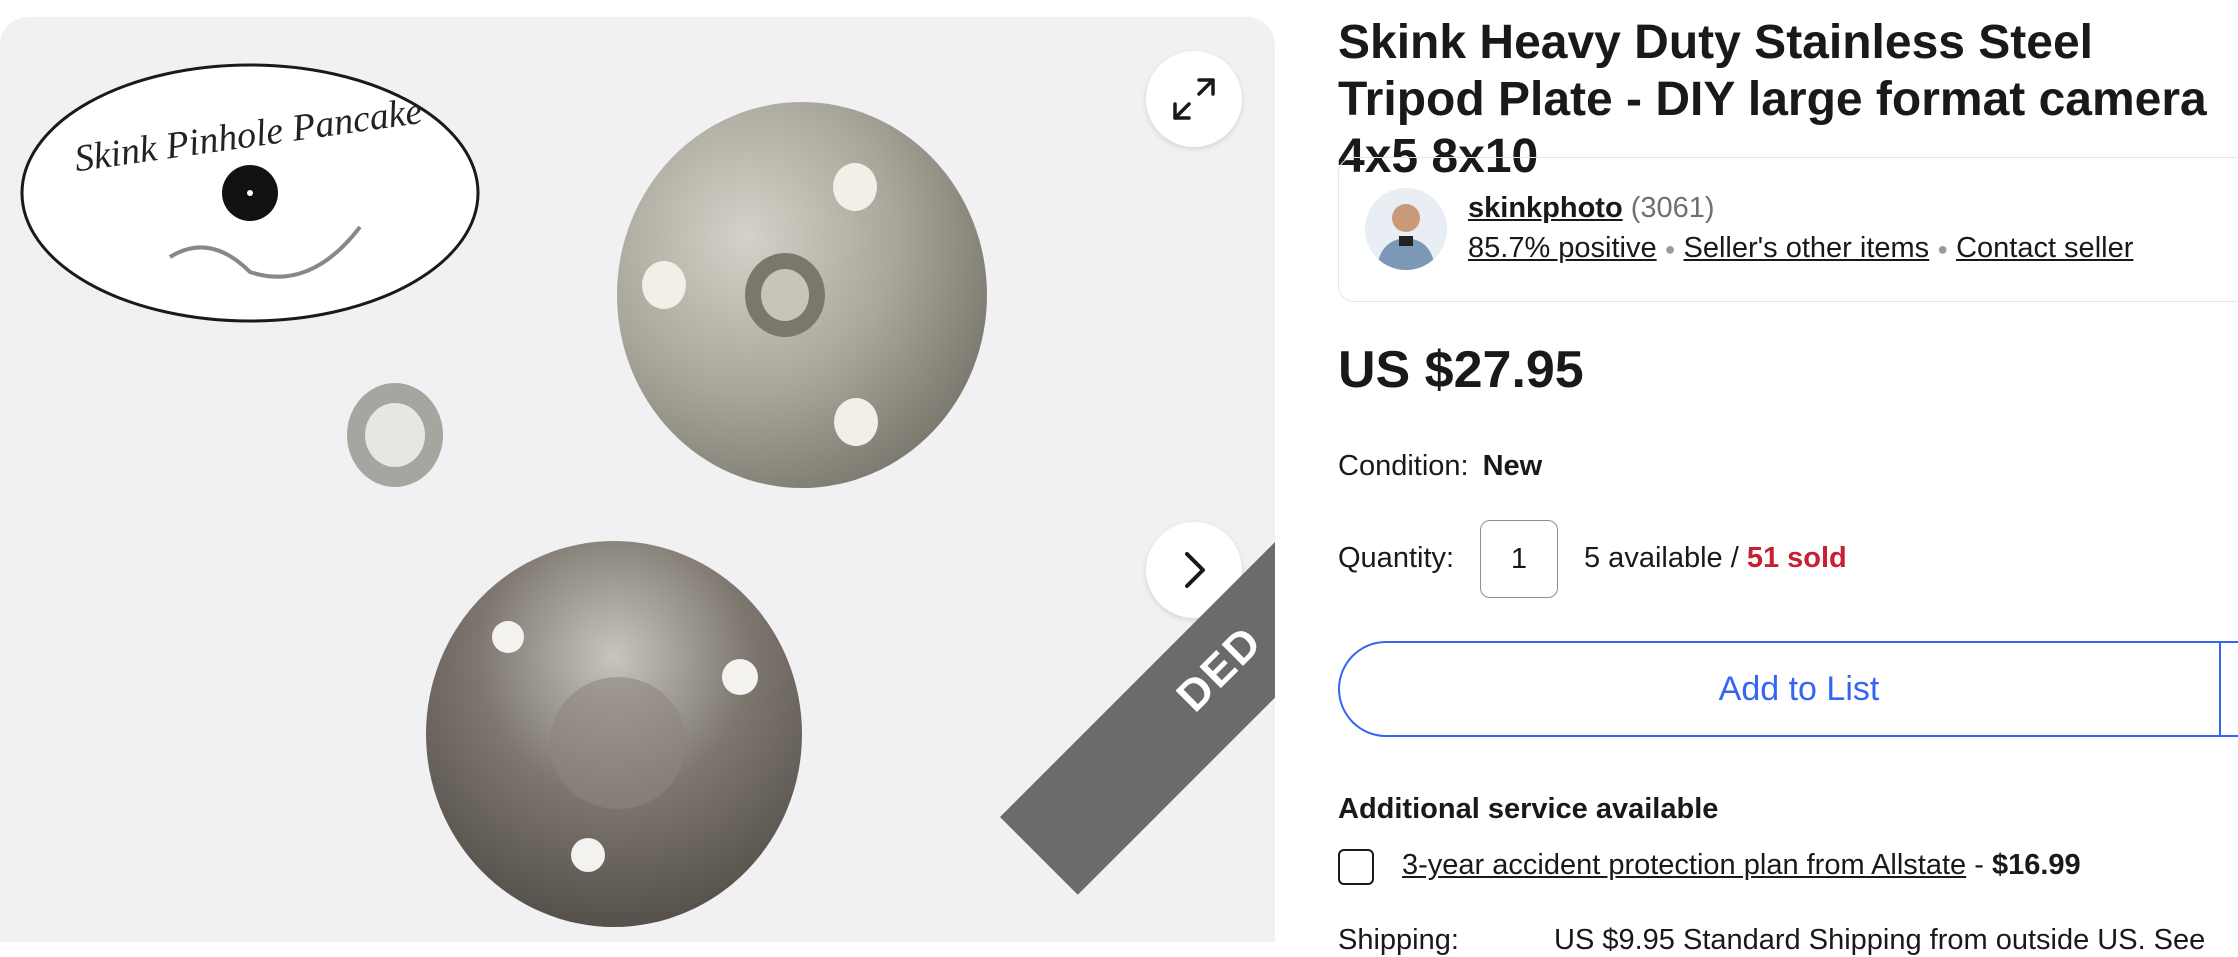 The image size is (2238, 957). Describe the element at coordinates (1796, 558) in the screenshot. I see `sold-count: 51 sold` at that location.